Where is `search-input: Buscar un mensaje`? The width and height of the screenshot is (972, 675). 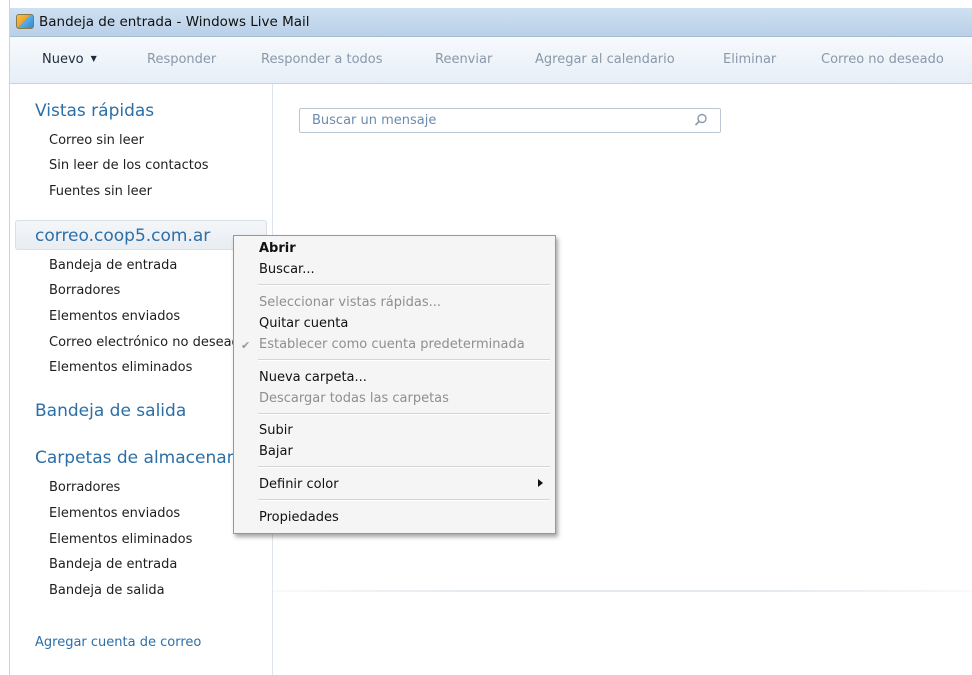
search-input: Buscar un mensaje is located at coordinates (510, 120).